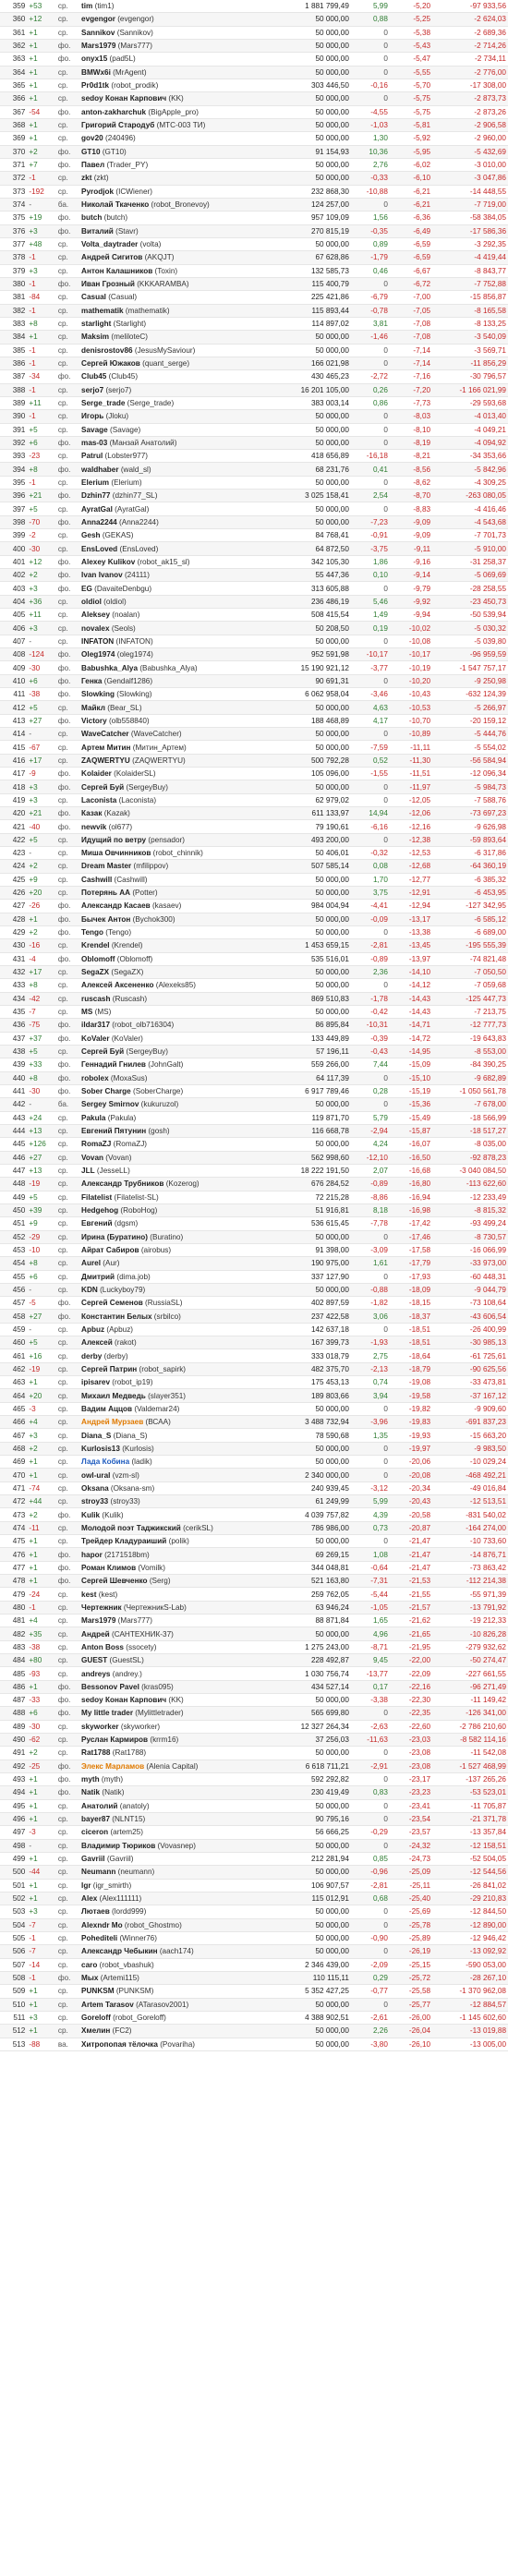  Describe the element at coordinates (95, 85) in the screenshot. I see `trader-name-link: Pr0d1tk` at that location.